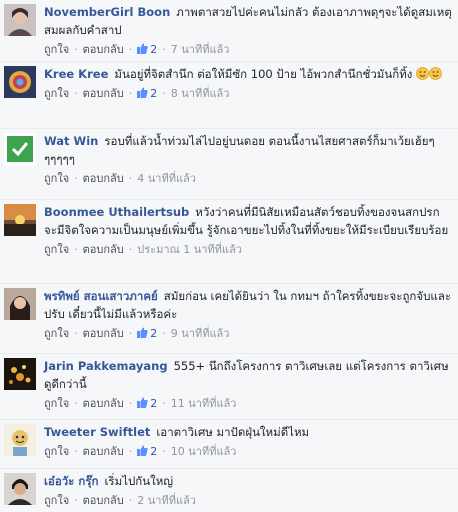 This screenshot has height=512, width=458. I want to click on timestamp: 2 นาทีที่แล้ว, so click(166, 500).